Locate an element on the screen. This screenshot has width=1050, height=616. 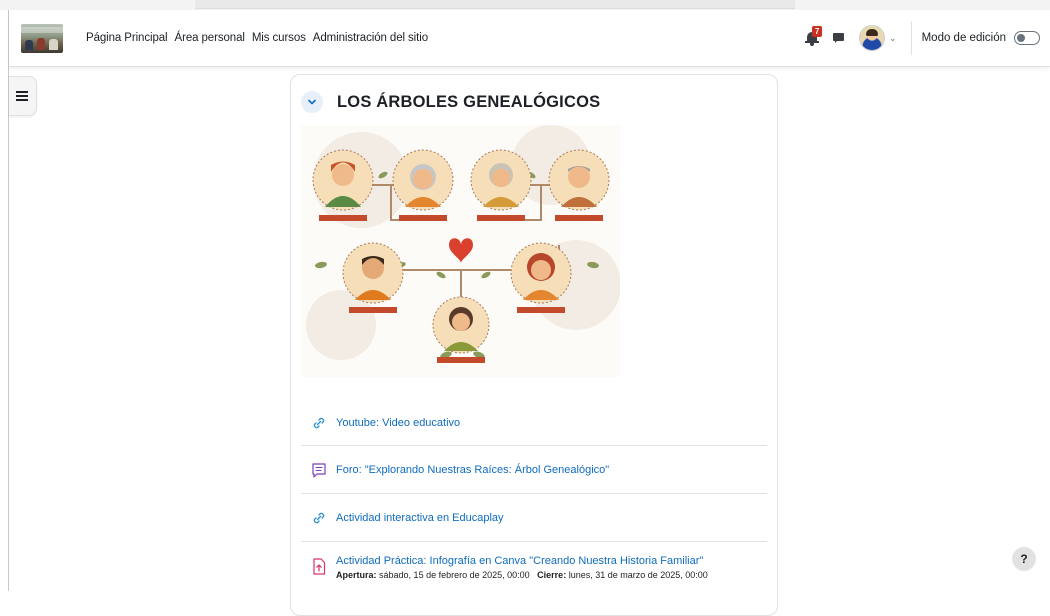
section-title: LOS ÁRBOLES GENEALÓGICOS is located at coordinates (469, 101).